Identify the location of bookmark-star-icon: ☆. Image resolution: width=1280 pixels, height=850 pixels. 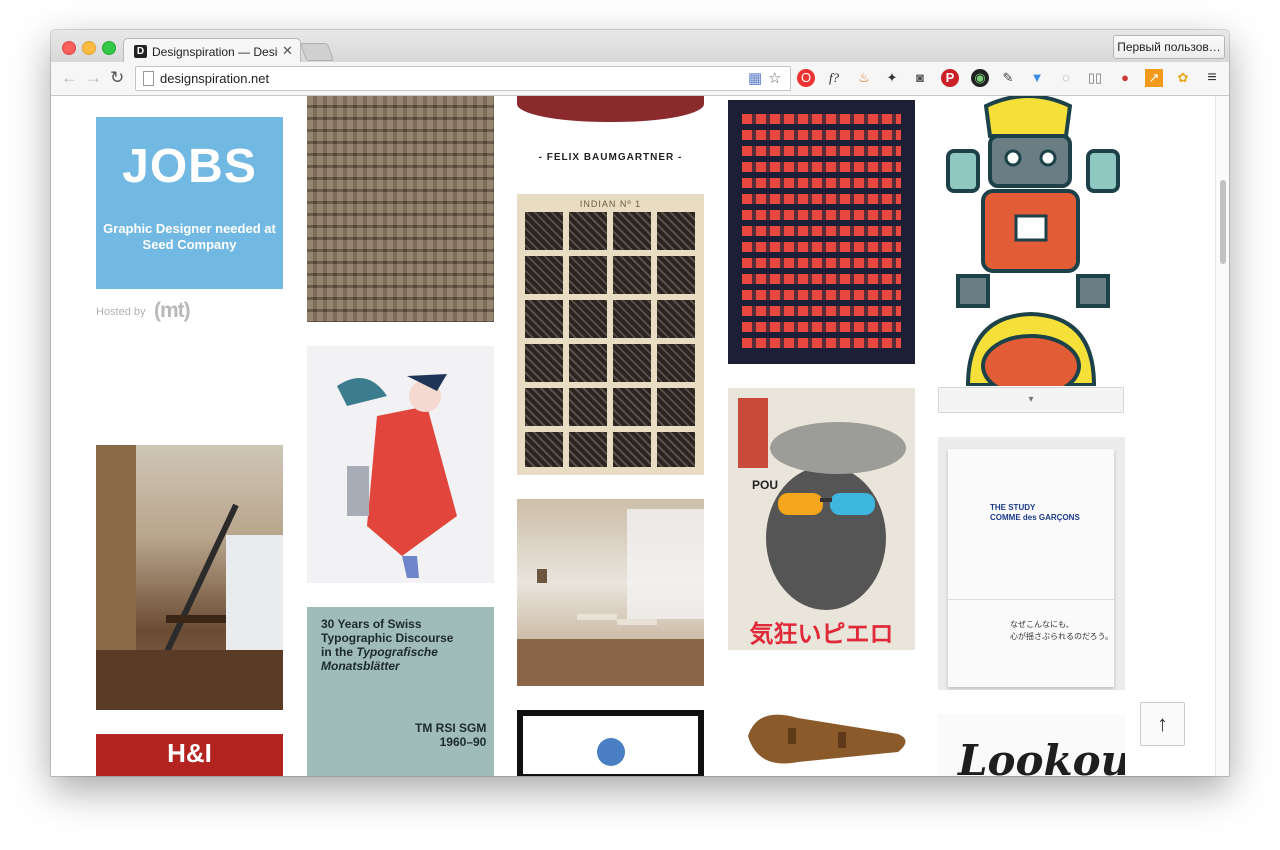
(774, 78).